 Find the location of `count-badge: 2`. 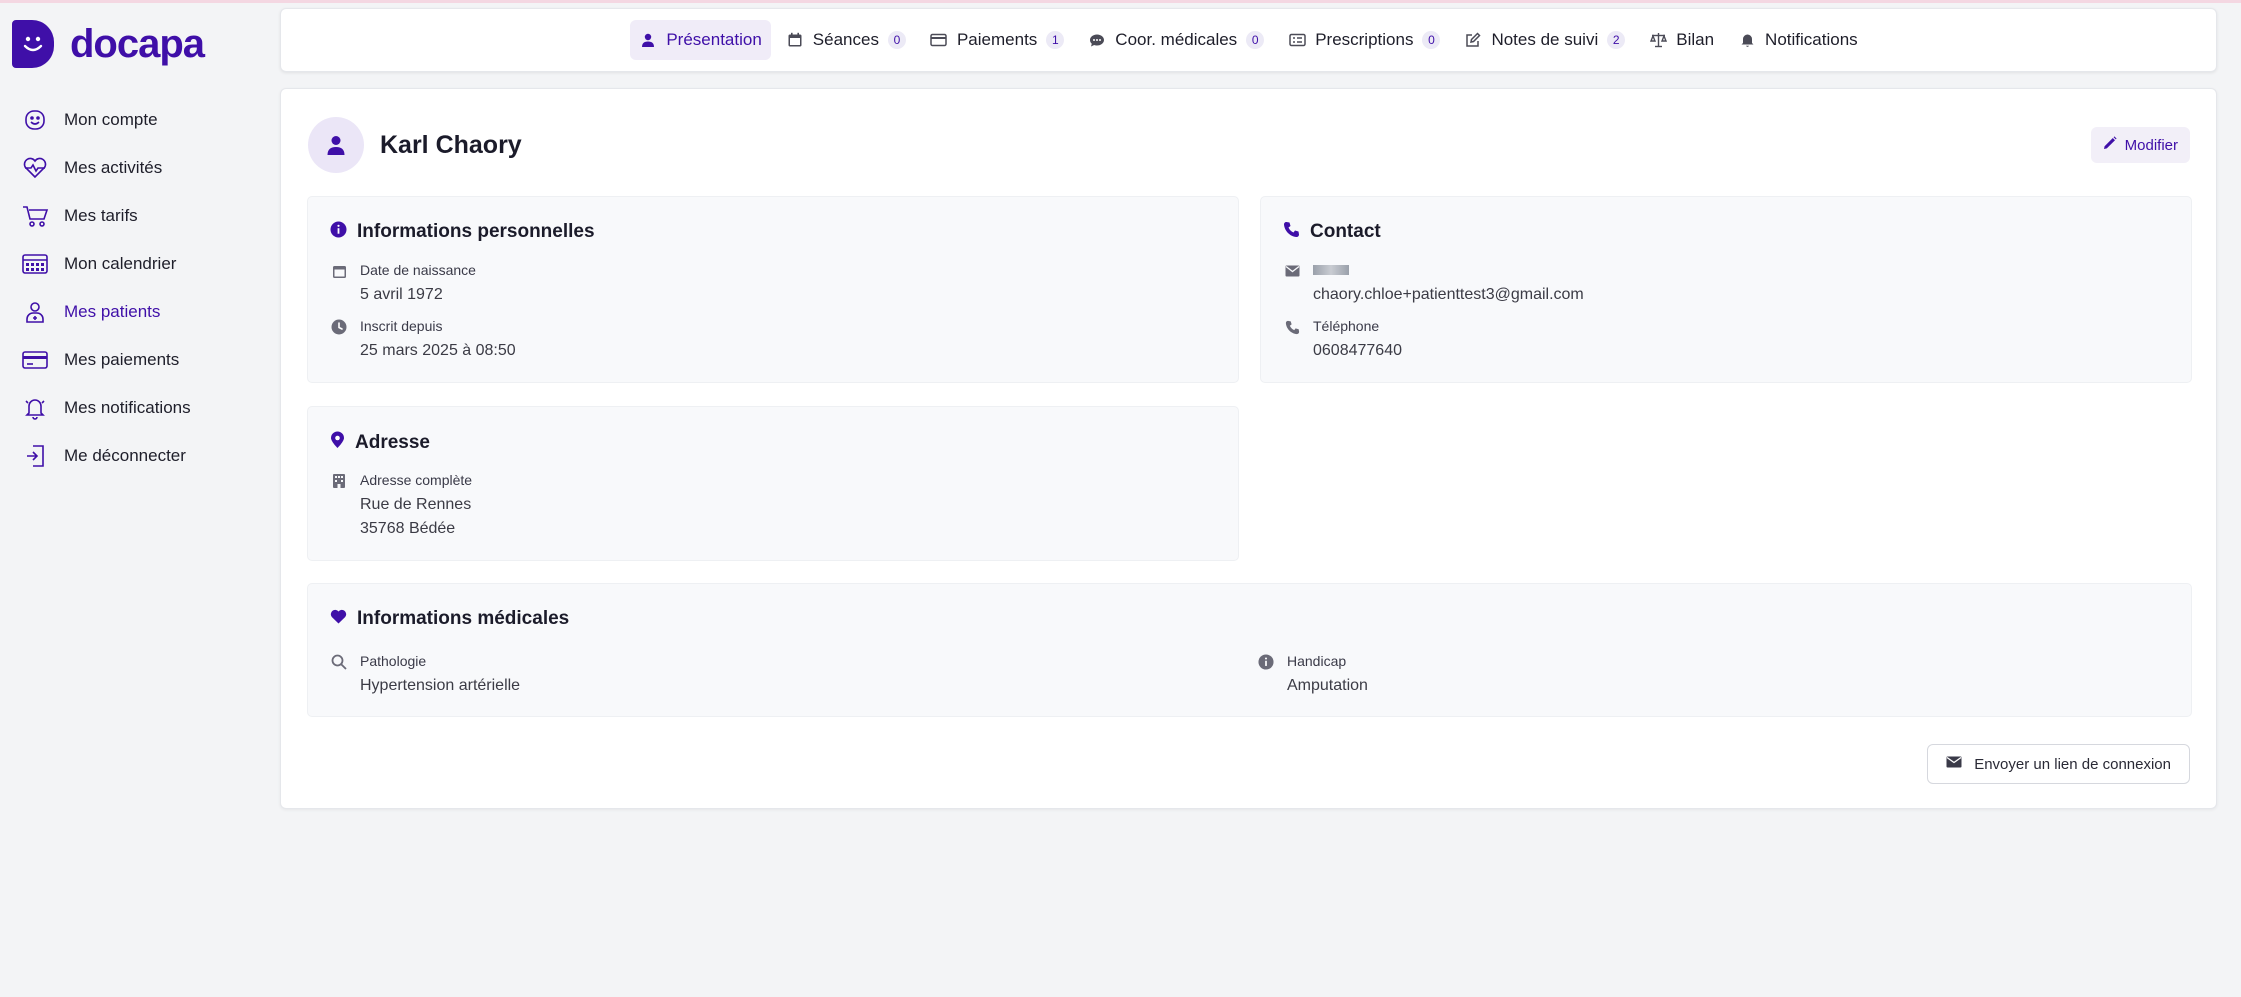

count-badge: 2 is located at coordinates (1616, 40).